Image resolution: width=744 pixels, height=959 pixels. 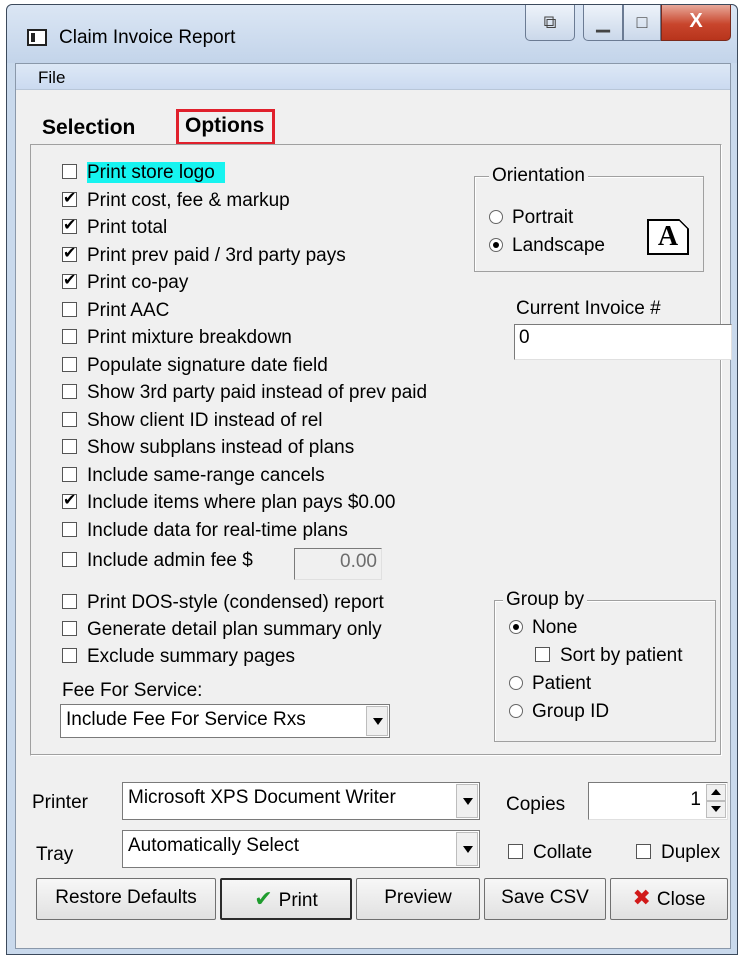 I want to click on save-csv-button: Save CSV, so click(x=545, y=899).